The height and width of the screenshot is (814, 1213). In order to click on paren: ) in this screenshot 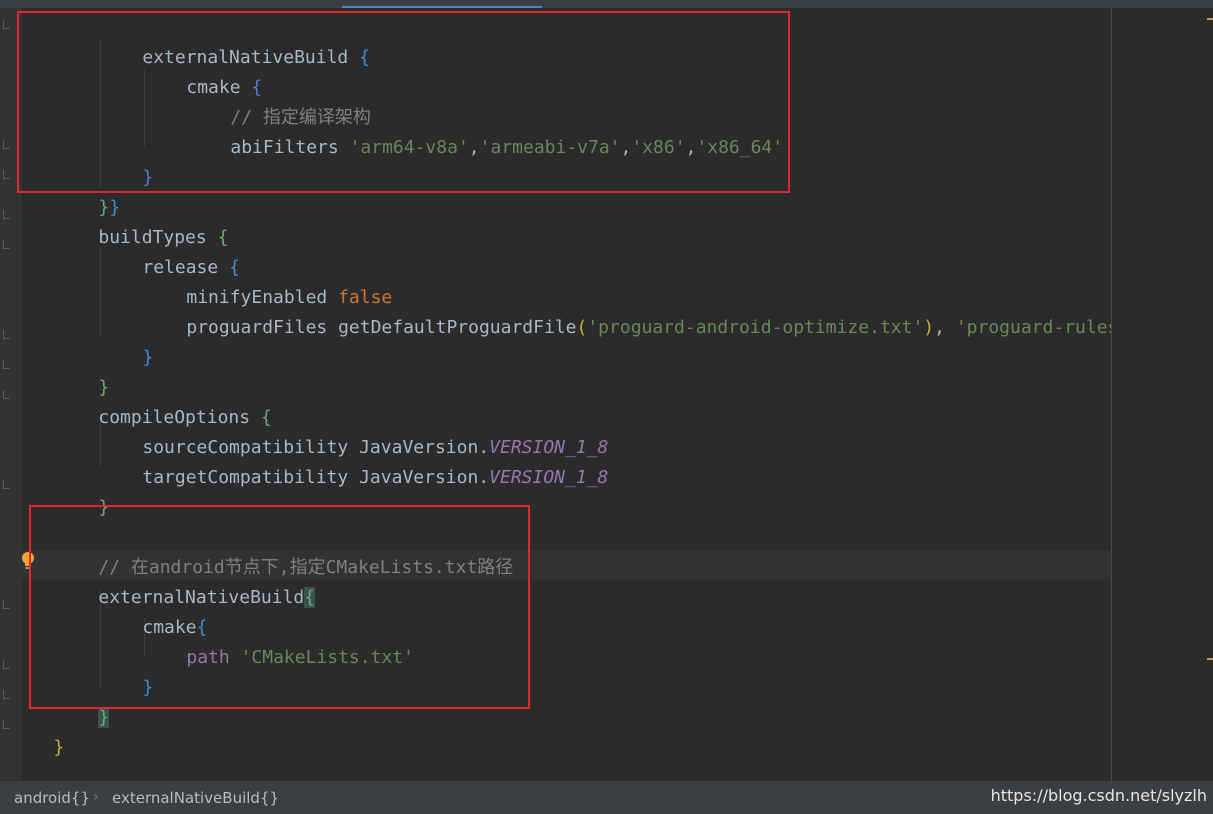, I will do `click(929, 327)`.